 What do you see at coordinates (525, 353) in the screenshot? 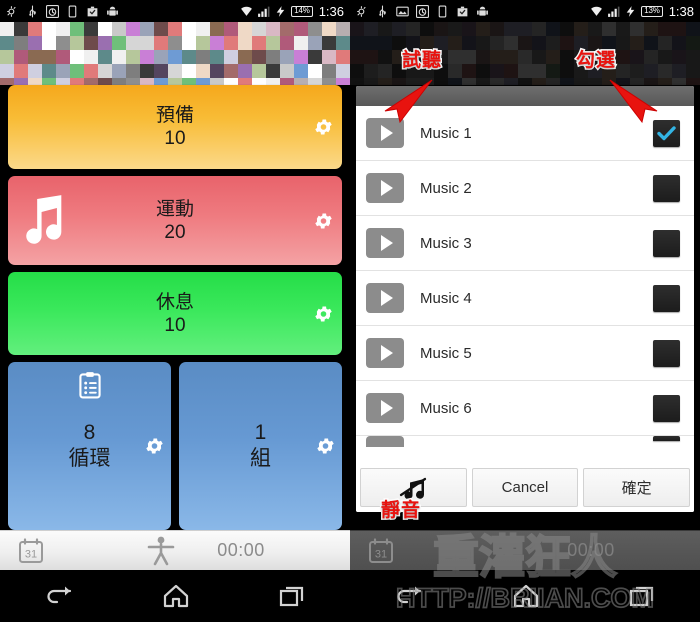
I see `music-row: Music 5` at bounding box center [525, 353].